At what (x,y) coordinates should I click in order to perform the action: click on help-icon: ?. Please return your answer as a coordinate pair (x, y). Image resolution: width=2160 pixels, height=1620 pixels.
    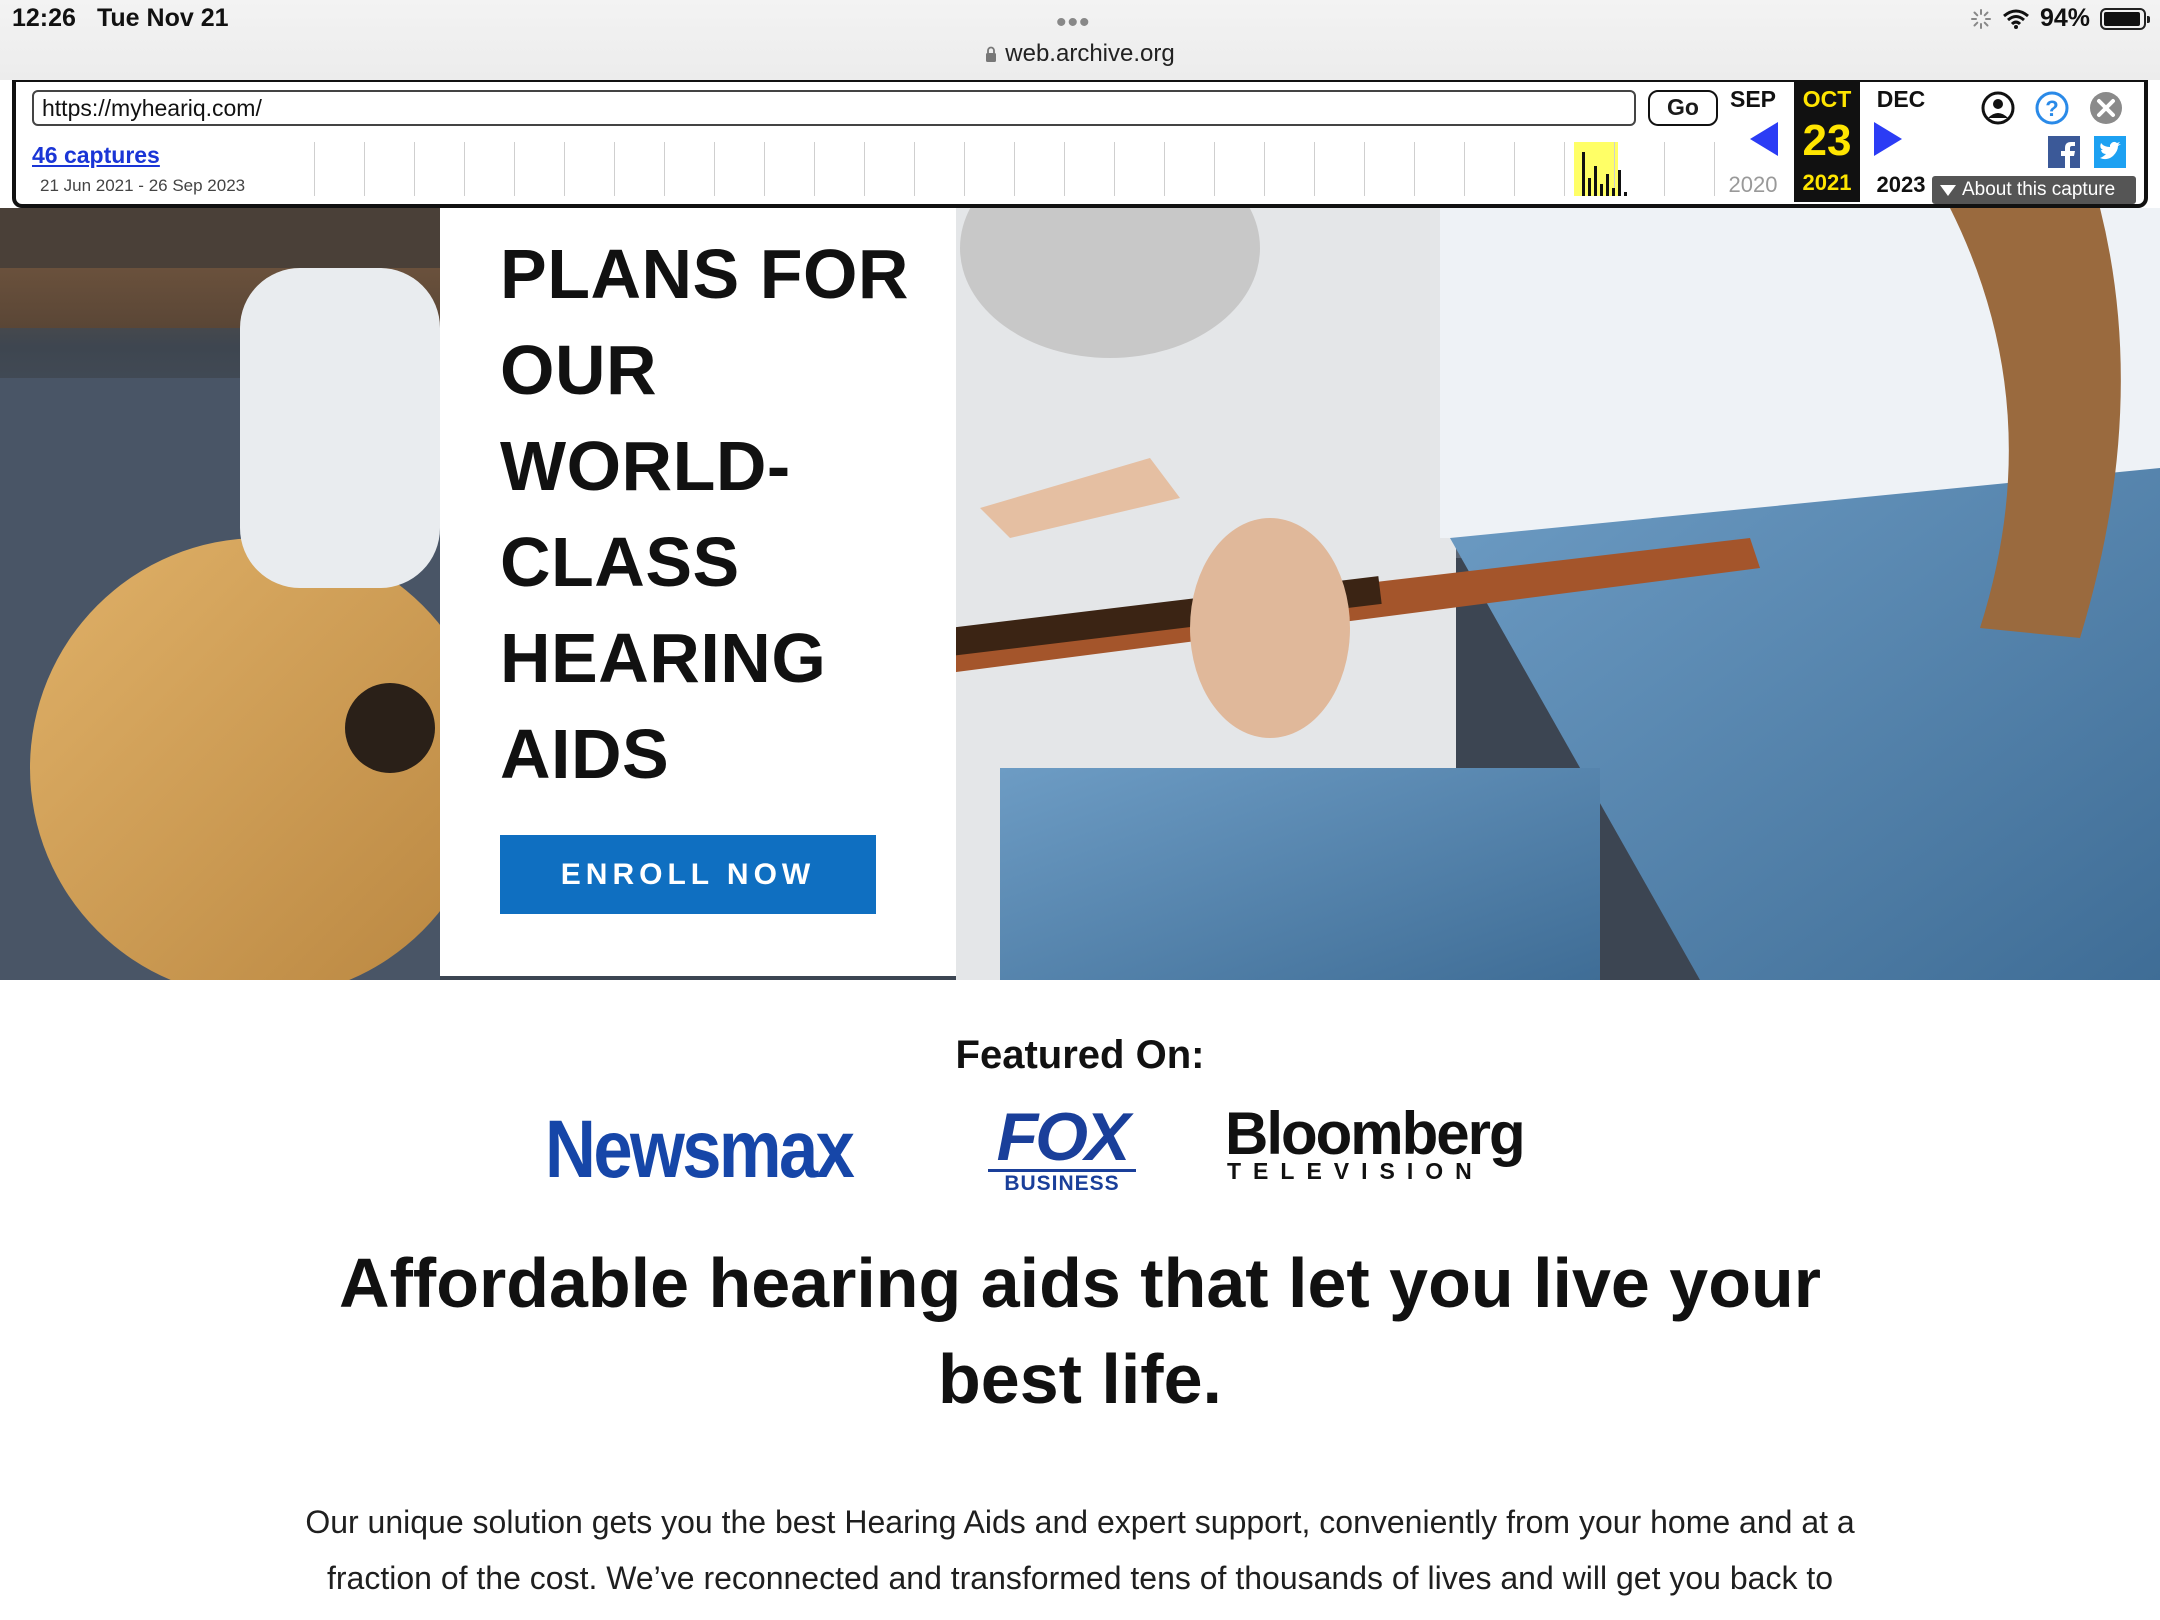
    Looking at the image, I should click on (2052, 108).